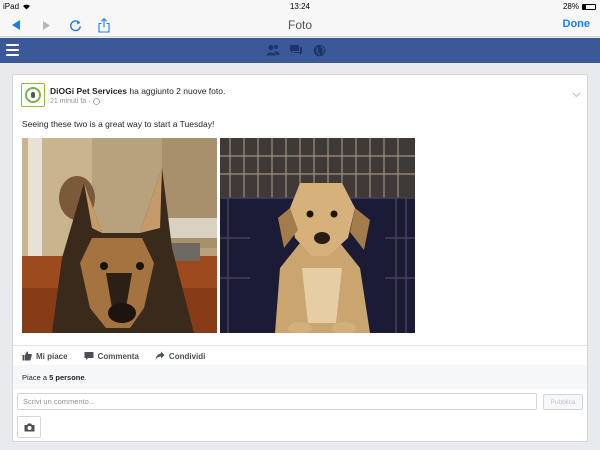 The height and width of the screenshot is (450, 600). What do you see at coordinates (36, 377) in the screenshot?
I see `likes-prefix: Piace a` at bounding box center [36, 377].